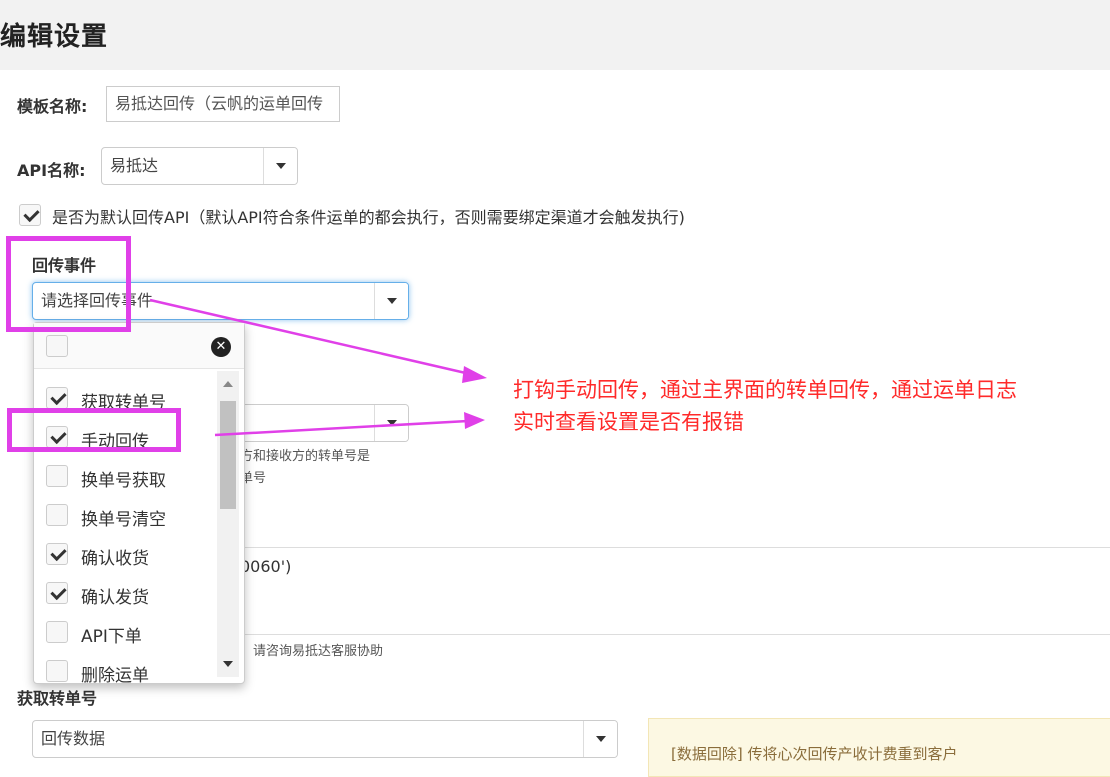 The width and height of the screenshot is (1110, 777). I want to click on annotation-line-2: 实时查看设置是否有报错, so click(628, 422).